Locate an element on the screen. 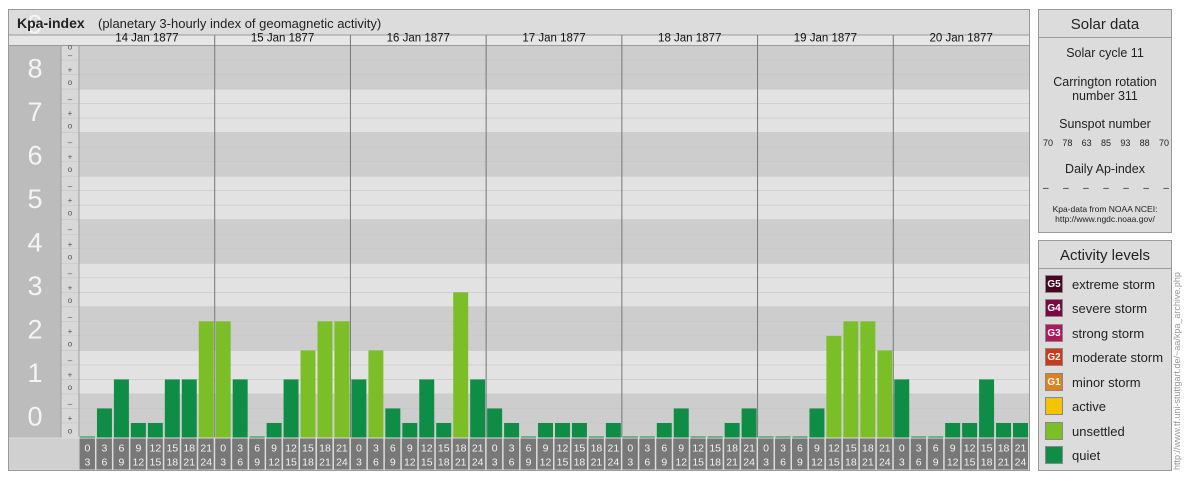 The height and width of the screenshot is (480, 1184). level-label: quiet is located at coordinates (1086, 455).